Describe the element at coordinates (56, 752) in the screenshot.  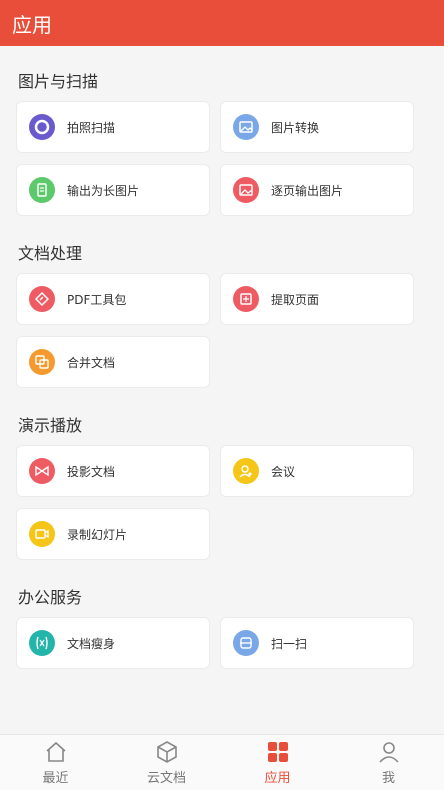
I see `home-icon` at that location.